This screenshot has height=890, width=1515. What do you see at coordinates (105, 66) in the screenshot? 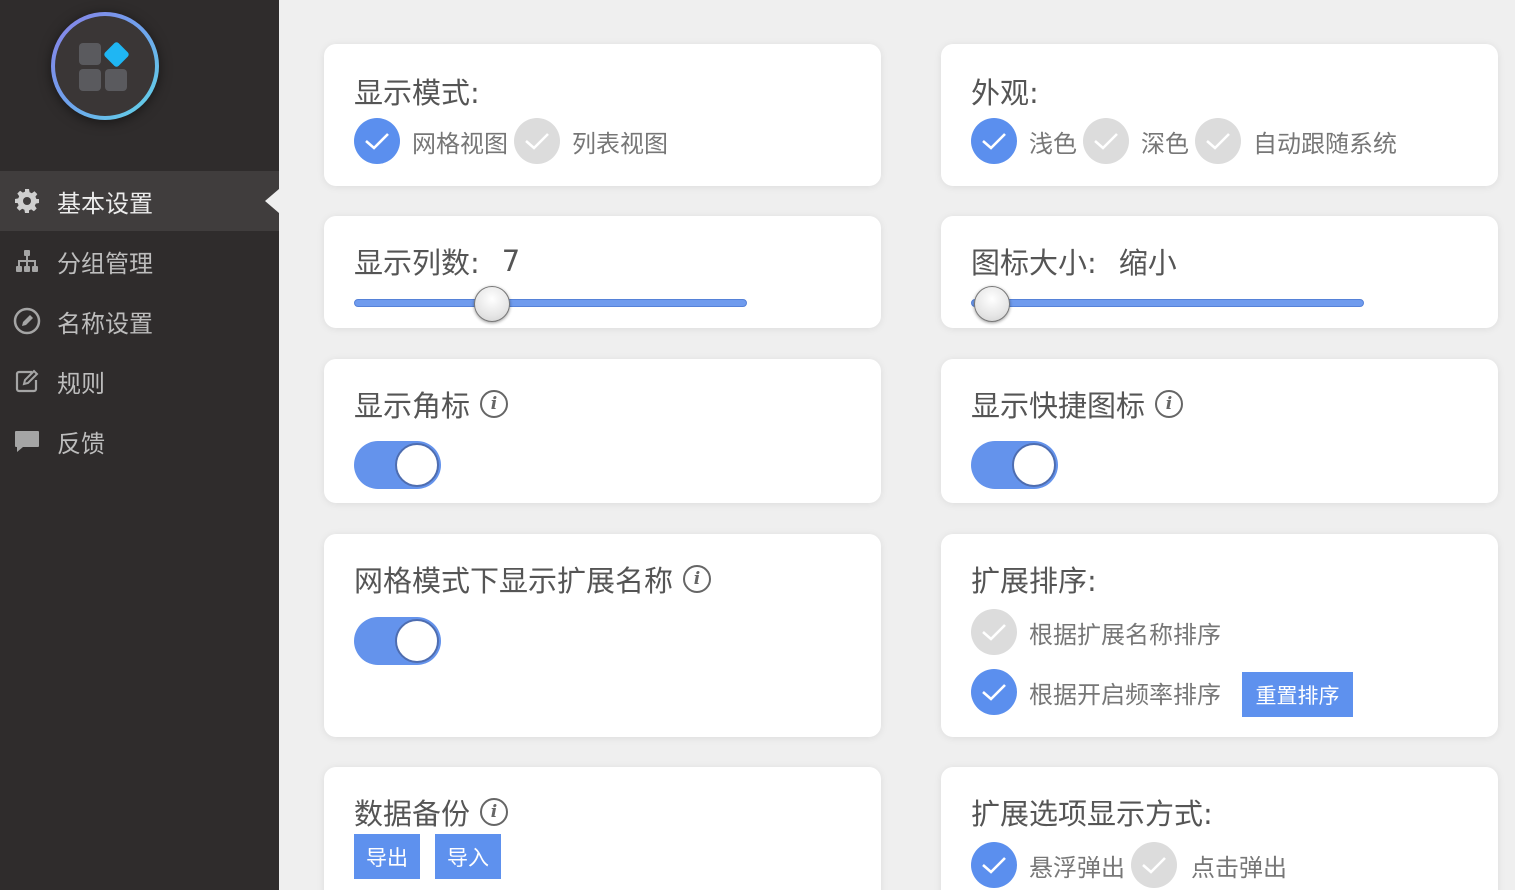
I see `app-logo` at bounding box center [105, 66].